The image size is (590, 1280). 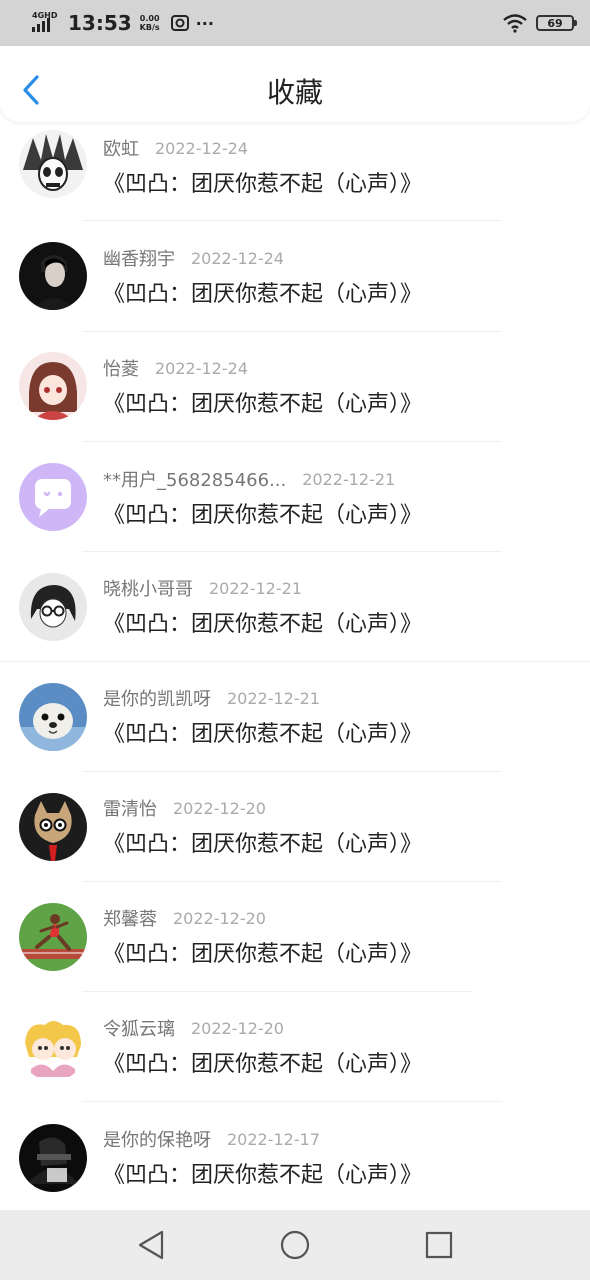 I want to click on list-item: 郑馨蓉 2022-12-20 《凹凸：团厌你惹不起（心声）》, so click(x=295, y=947).